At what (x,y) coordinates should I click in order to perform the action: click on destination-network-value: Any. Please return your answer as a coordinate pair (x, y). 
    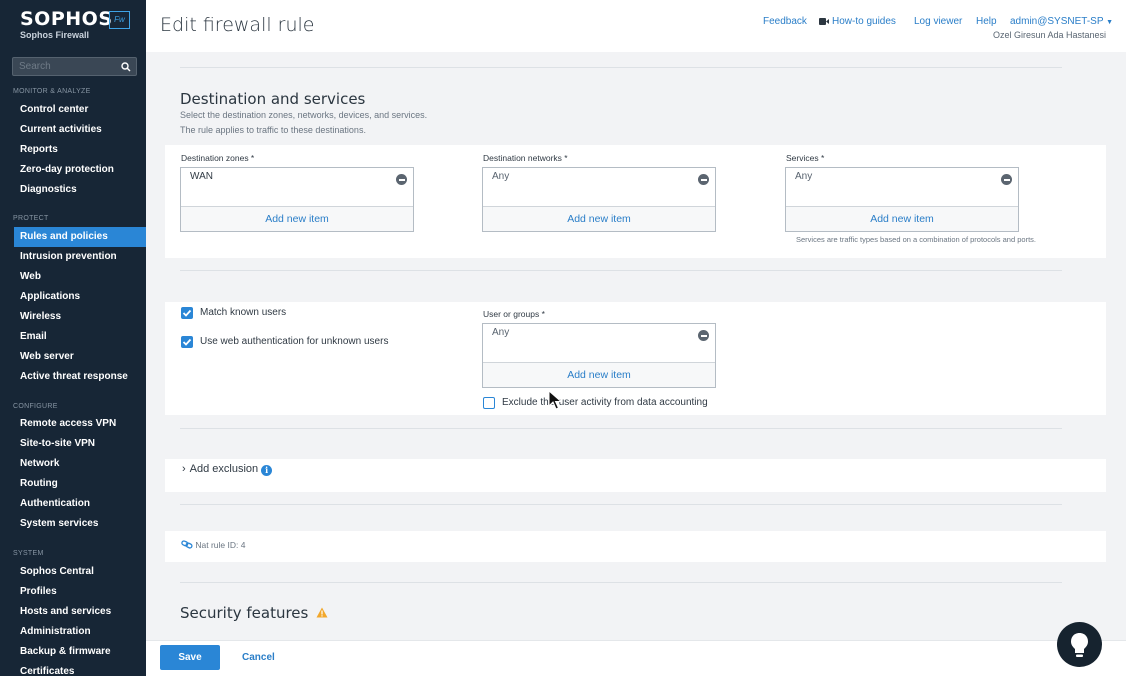
    Looking at the image, I should click on (501, 176).